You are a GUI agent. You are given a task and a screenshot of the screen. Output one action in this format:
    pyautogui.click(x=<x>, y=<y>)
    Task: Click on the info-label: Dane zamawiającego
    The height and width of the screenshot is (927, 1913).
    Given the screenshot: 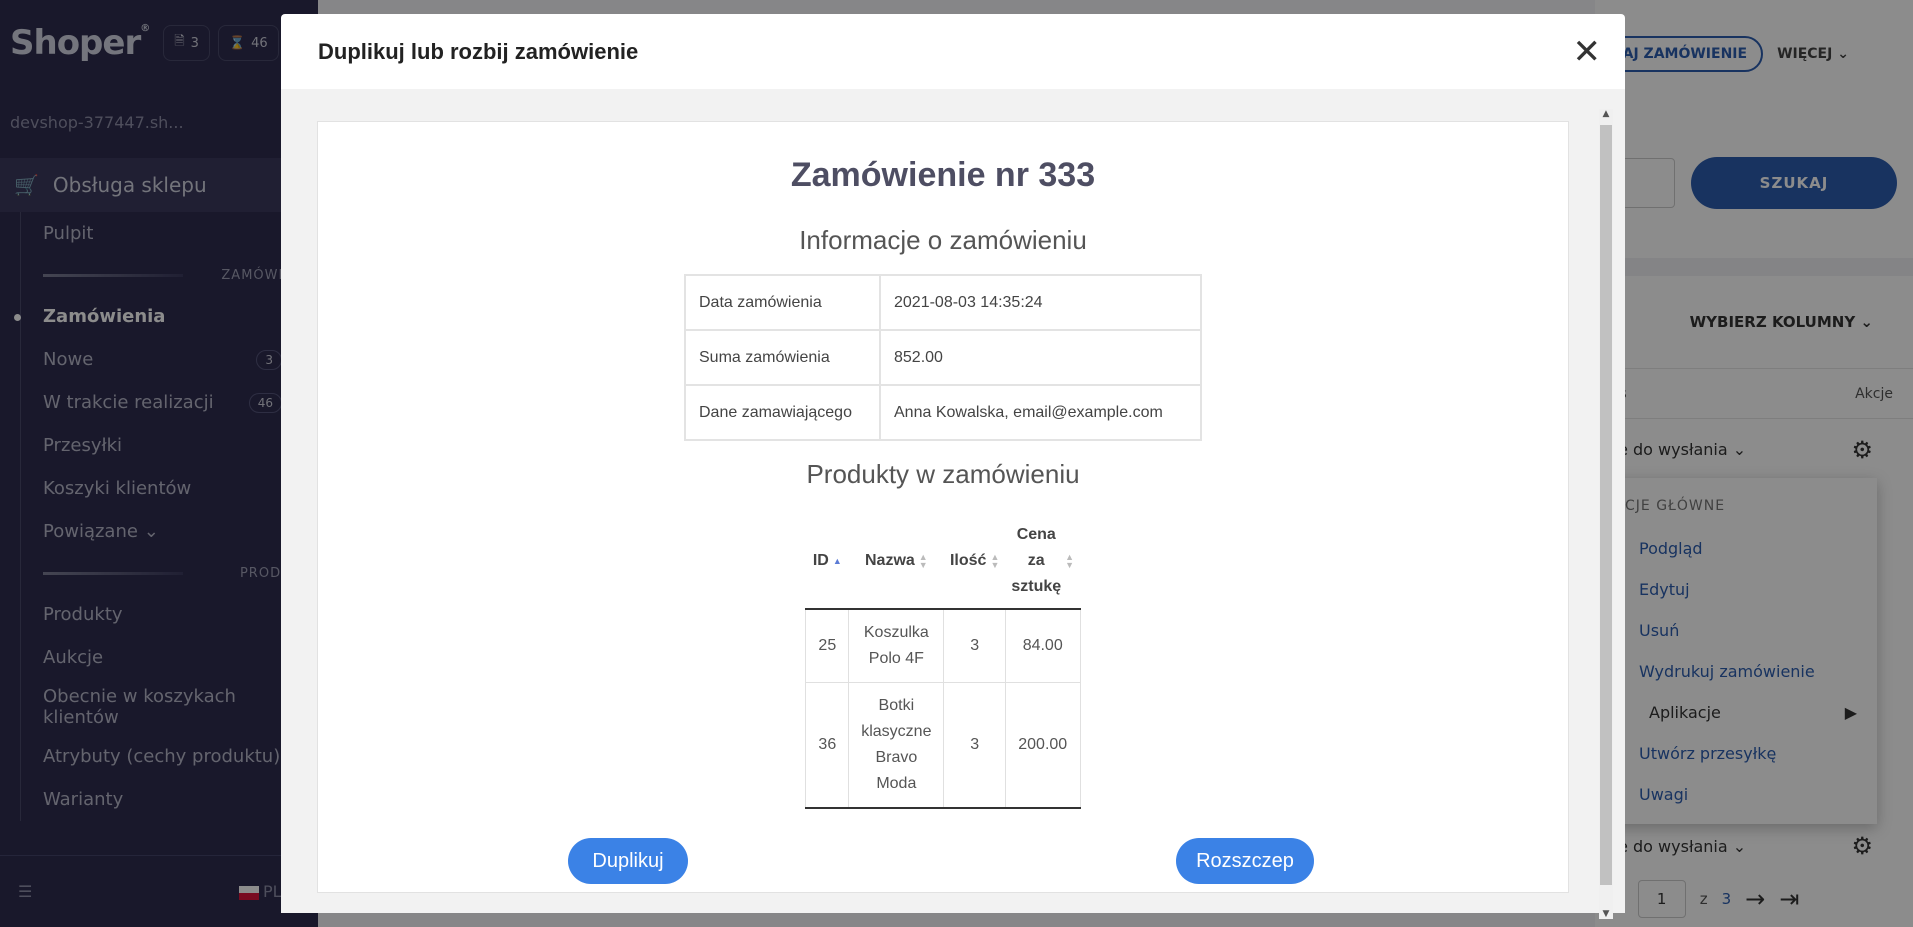 What is the action you would take?
    pyautogui.click(x=782, y=412)
    